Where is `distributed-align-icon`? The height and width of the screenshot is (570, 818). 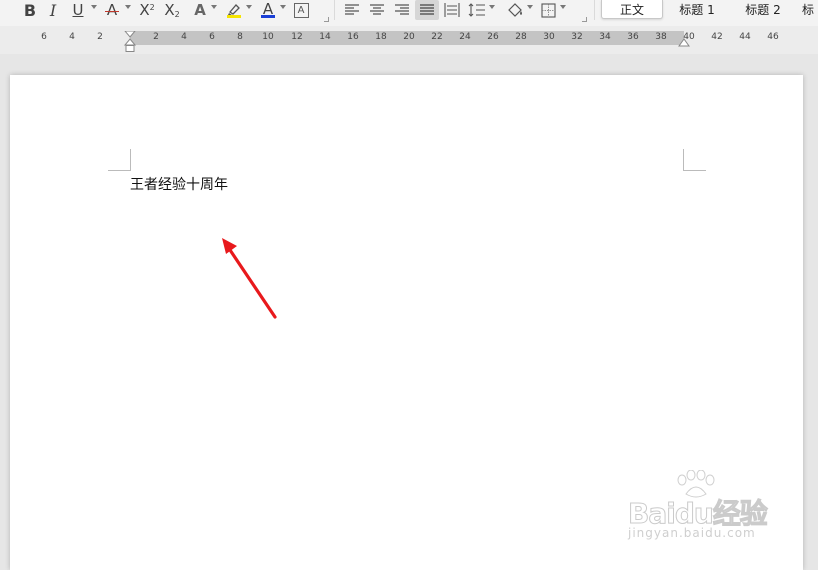
distributed-align-icon is located at coordinates (452, 10).